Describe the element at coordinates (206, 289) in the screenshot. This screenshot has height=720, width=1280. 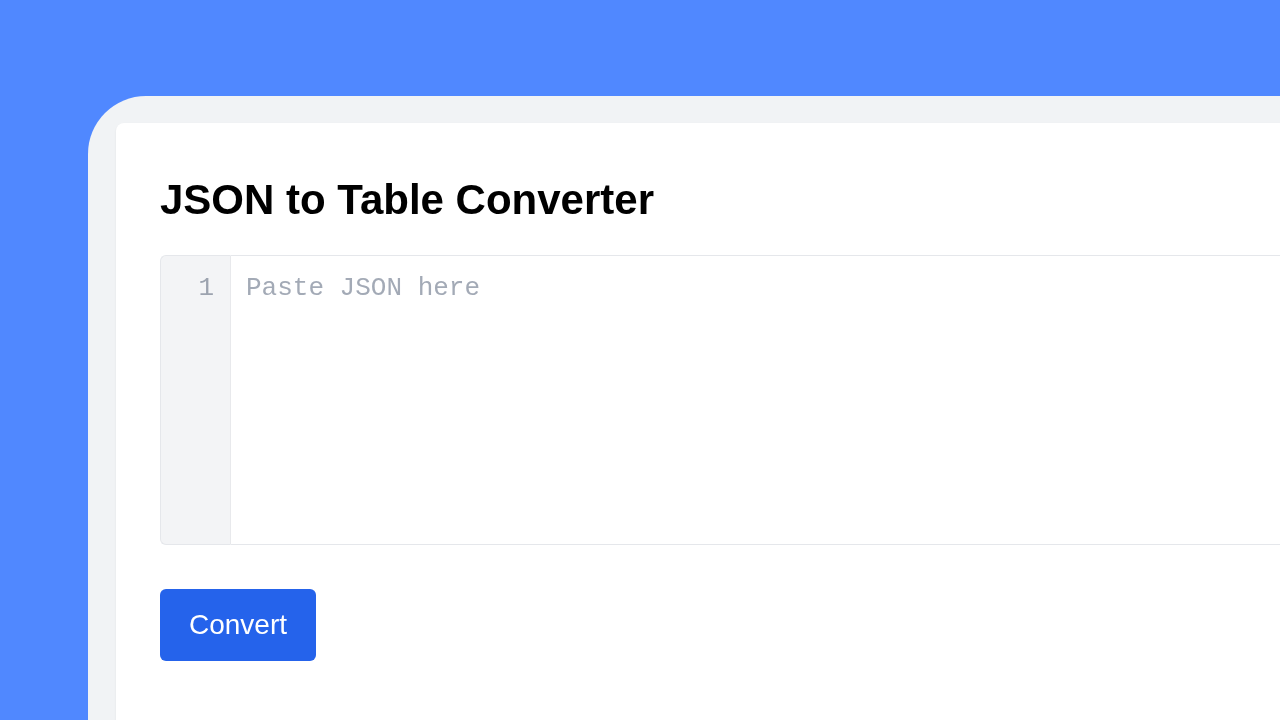
I see `line-number: 1` at that location.